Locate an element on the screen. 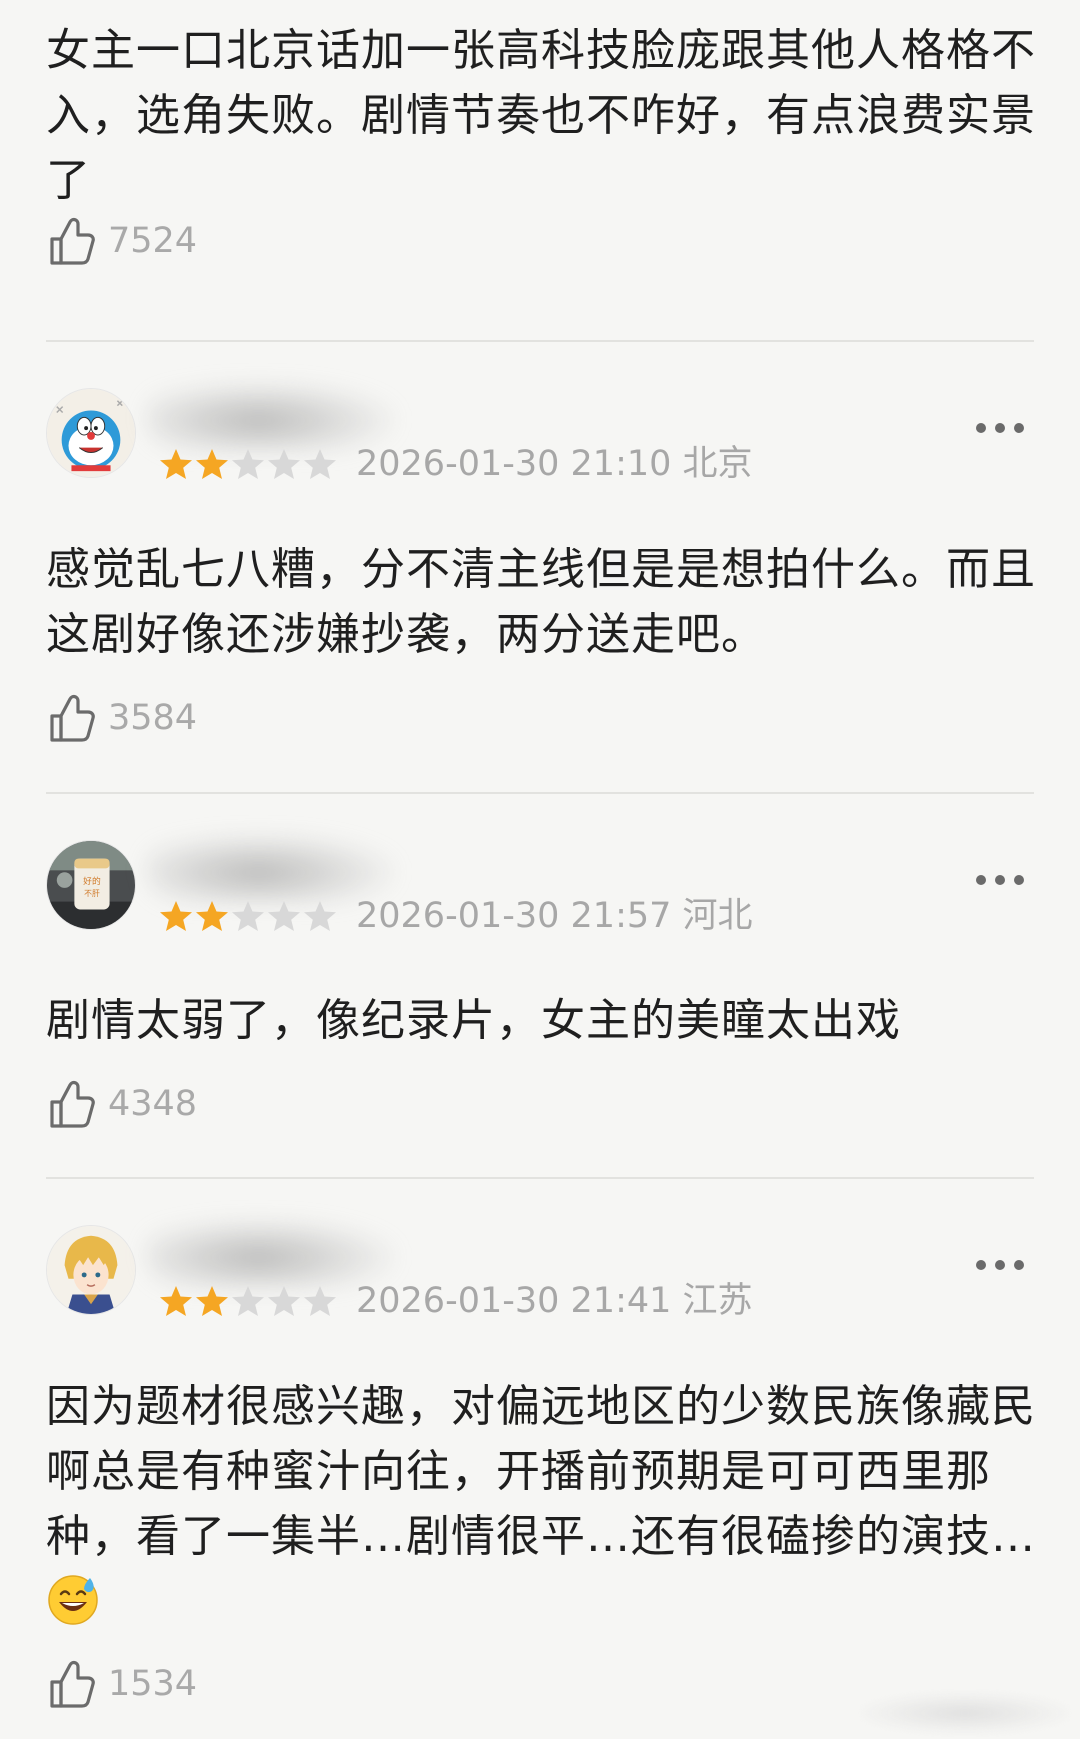  anime-avatar is located at coordinates (91, 1270).